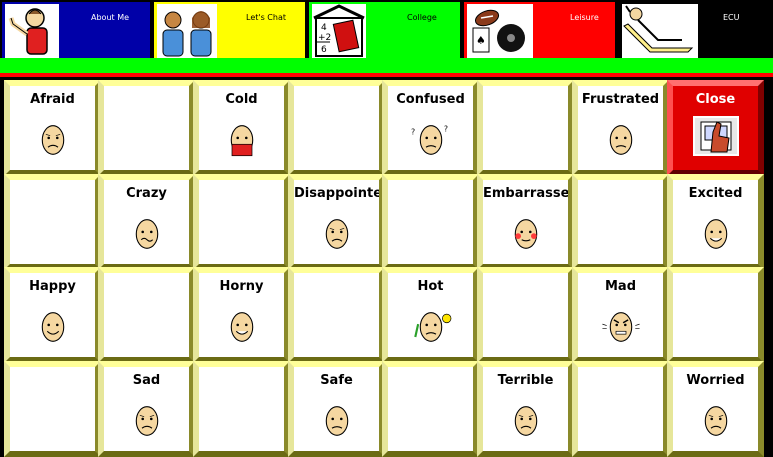 This screenshot has height=457, width=773. Describe the element at coordinates (146, 380) in the screenshot. I see `cell-label: Sad` at that location.